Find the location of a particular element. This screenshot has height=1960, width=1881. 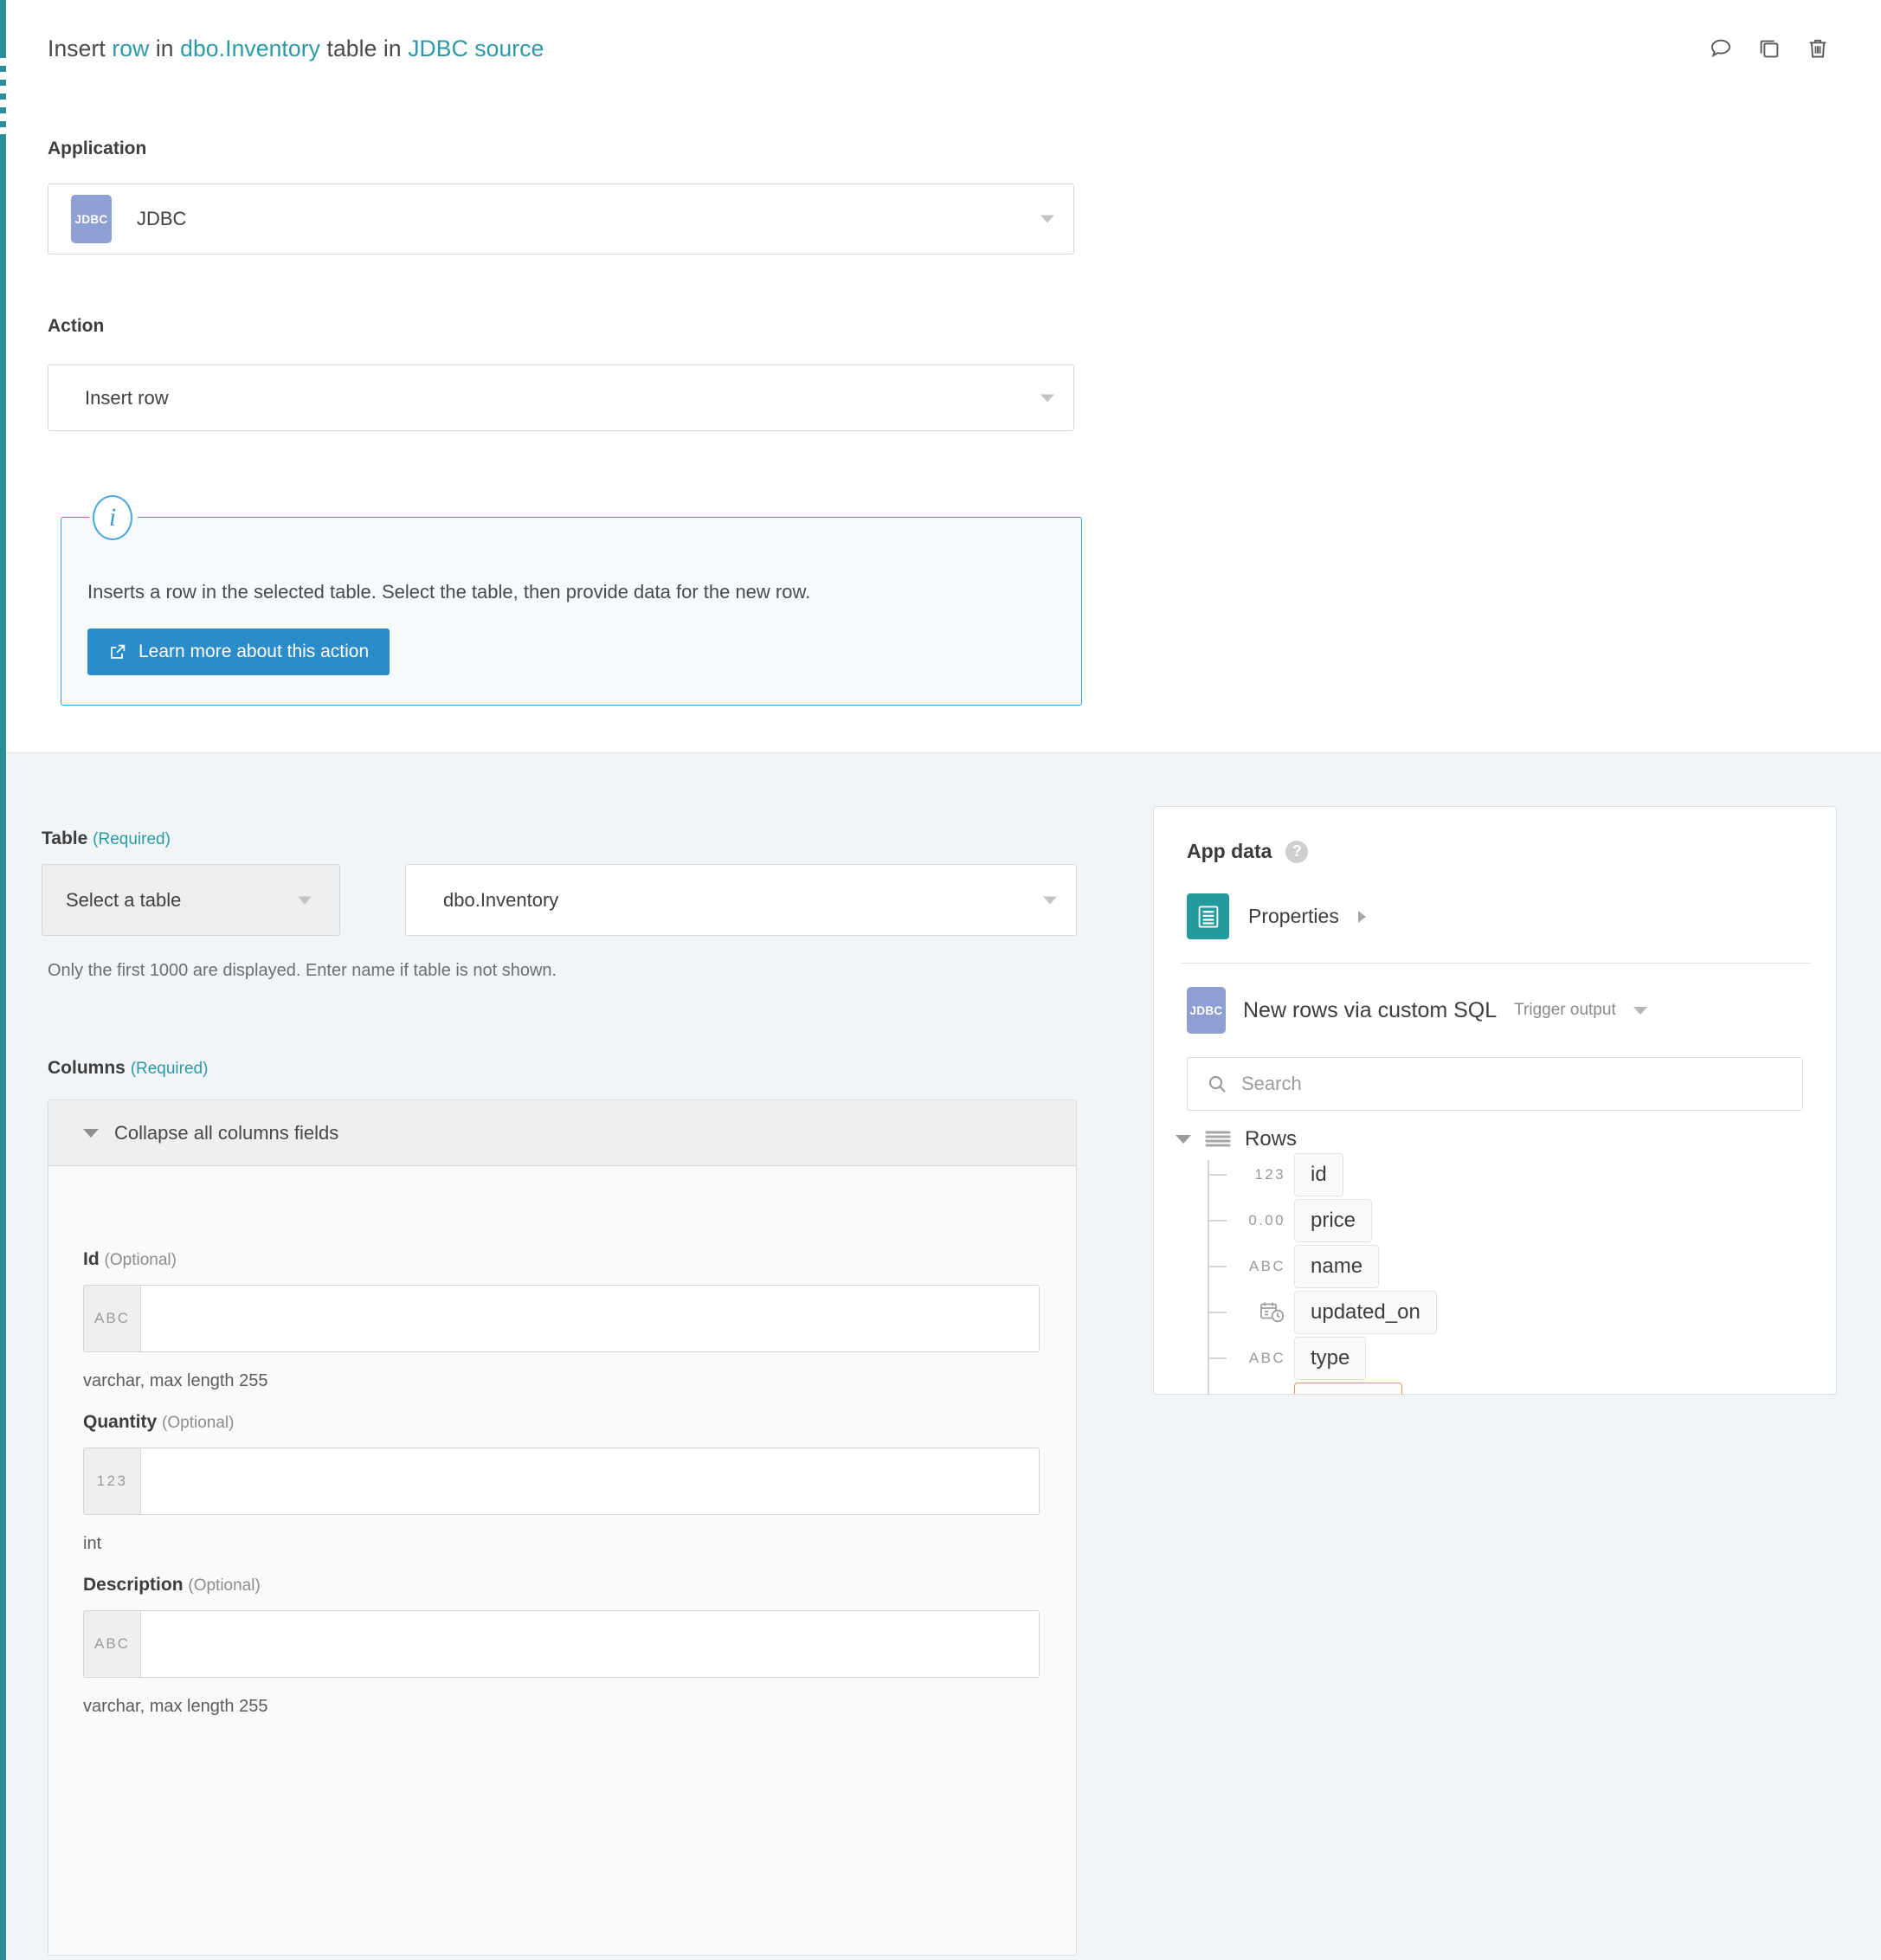

tree-node-updated-on: updated_on is located at coordinates (1322, 1313).